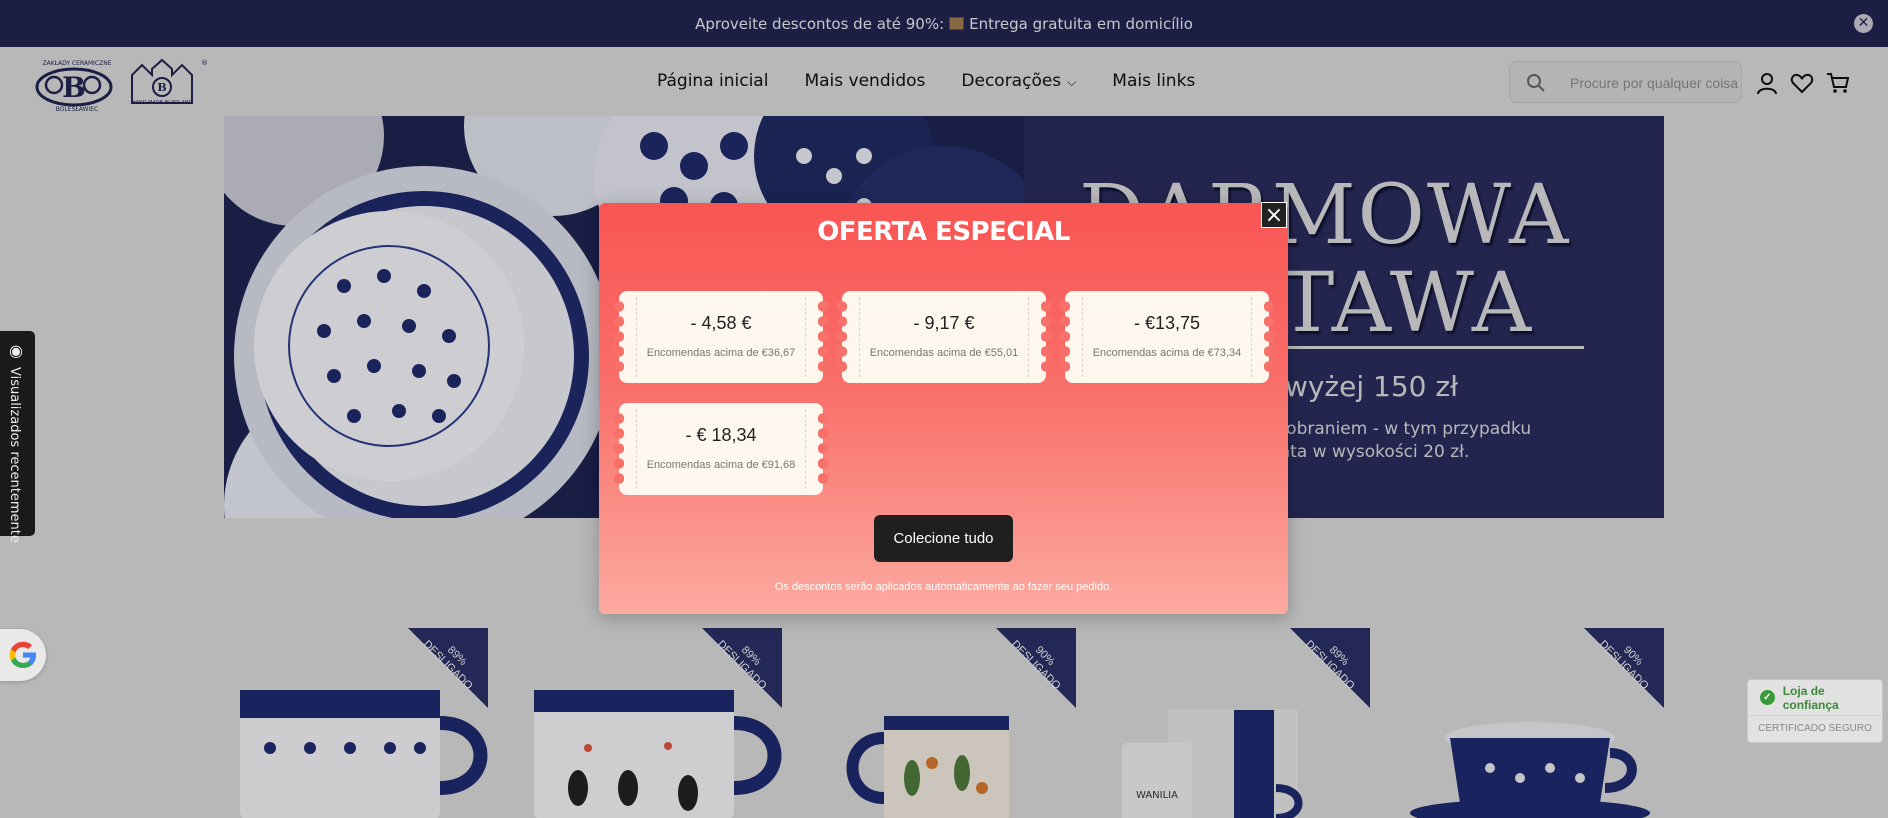 This screenshot has height=818, width=1888. I want to click on trusted-store-text: Loja de confiança, so click(1810, 697).